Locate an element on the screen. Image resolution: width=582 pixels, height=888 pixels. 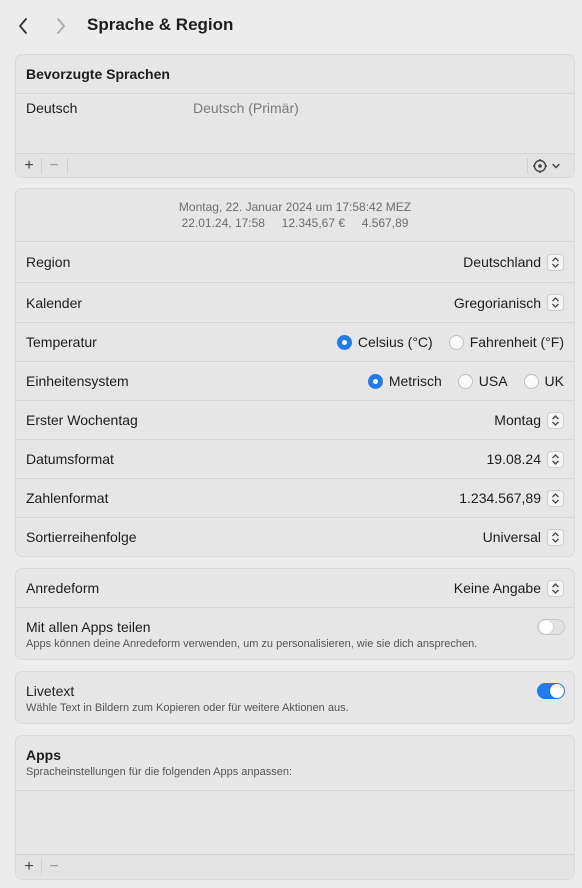
first-weekday-label: Erster Wochentag is located at coordinates (82, 420).